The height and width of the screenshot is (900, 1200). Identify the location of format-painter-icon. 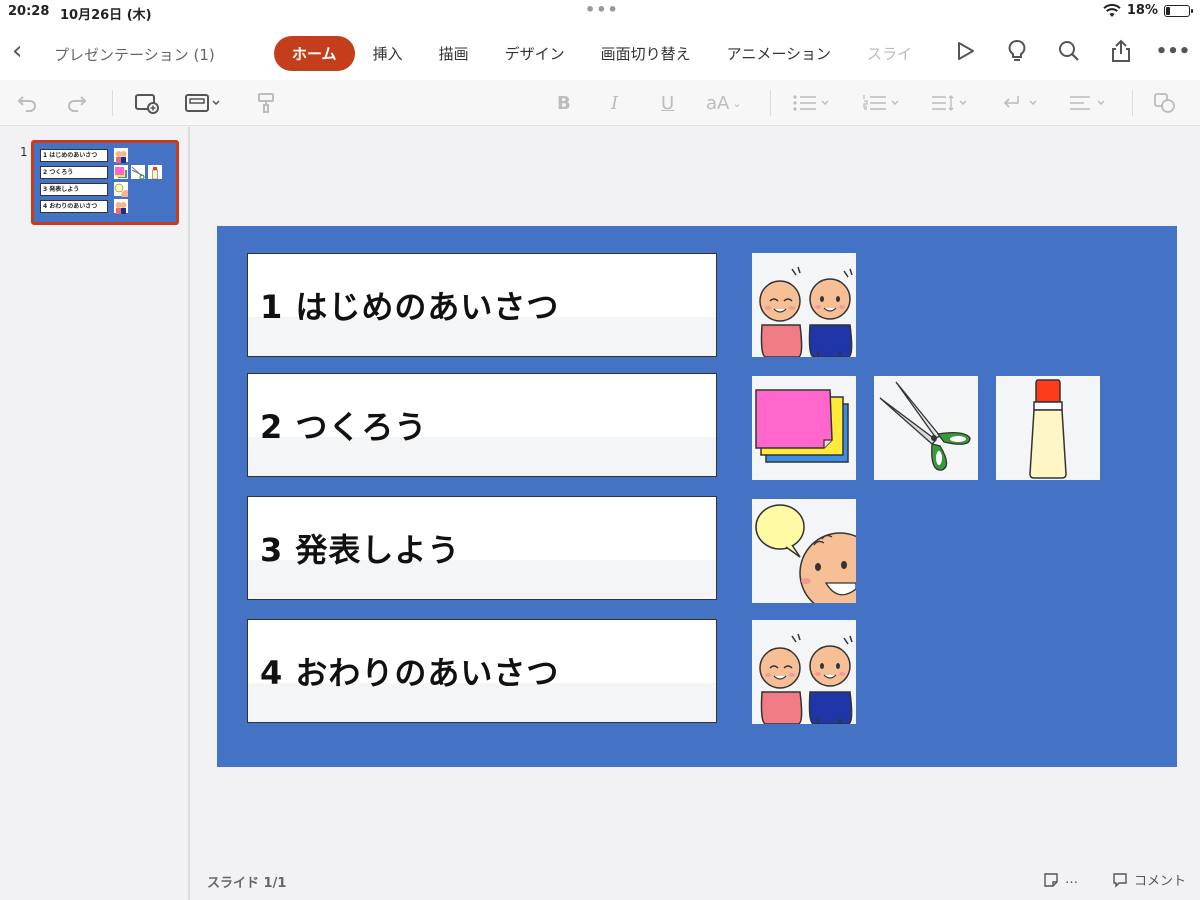
(266, 103).